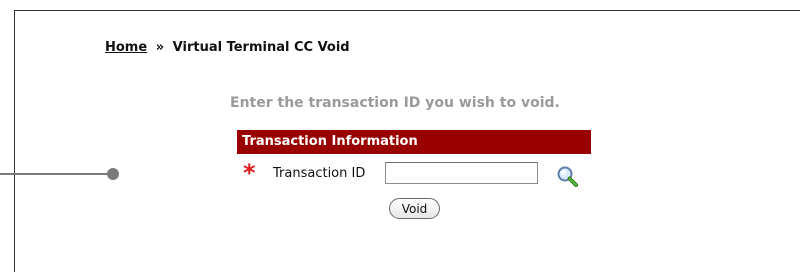 The height and width of the screenshot is (272, 801). I want to click on magnifier-search-icon, so click(568, 176).